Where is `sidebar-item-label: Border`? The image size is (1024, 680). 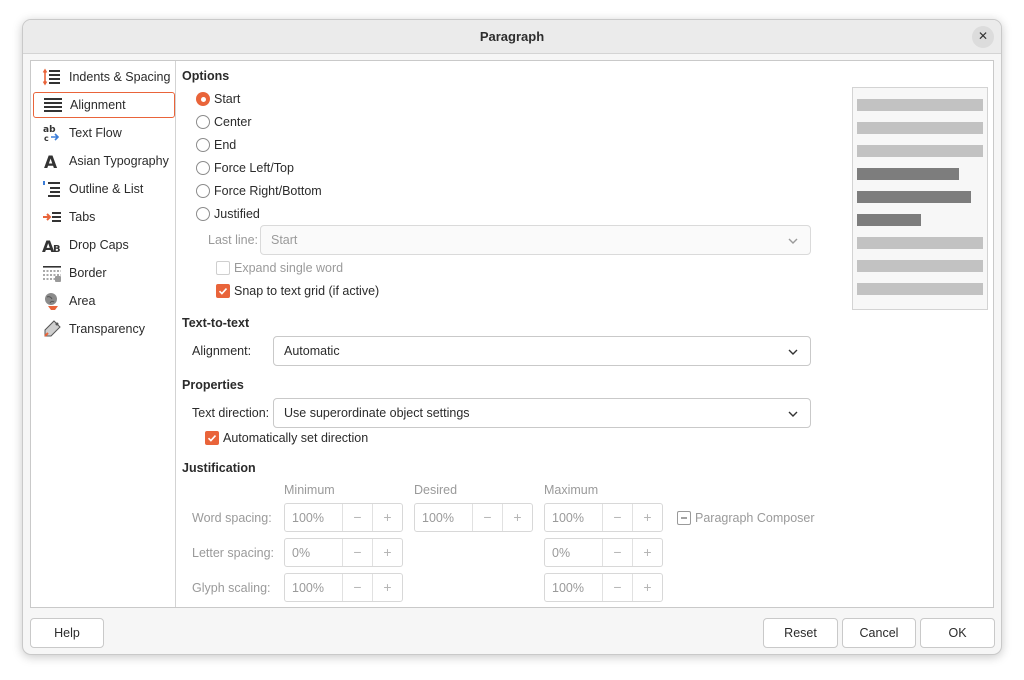 sidebar-item-label: Border is located at coordinates (88, 273).